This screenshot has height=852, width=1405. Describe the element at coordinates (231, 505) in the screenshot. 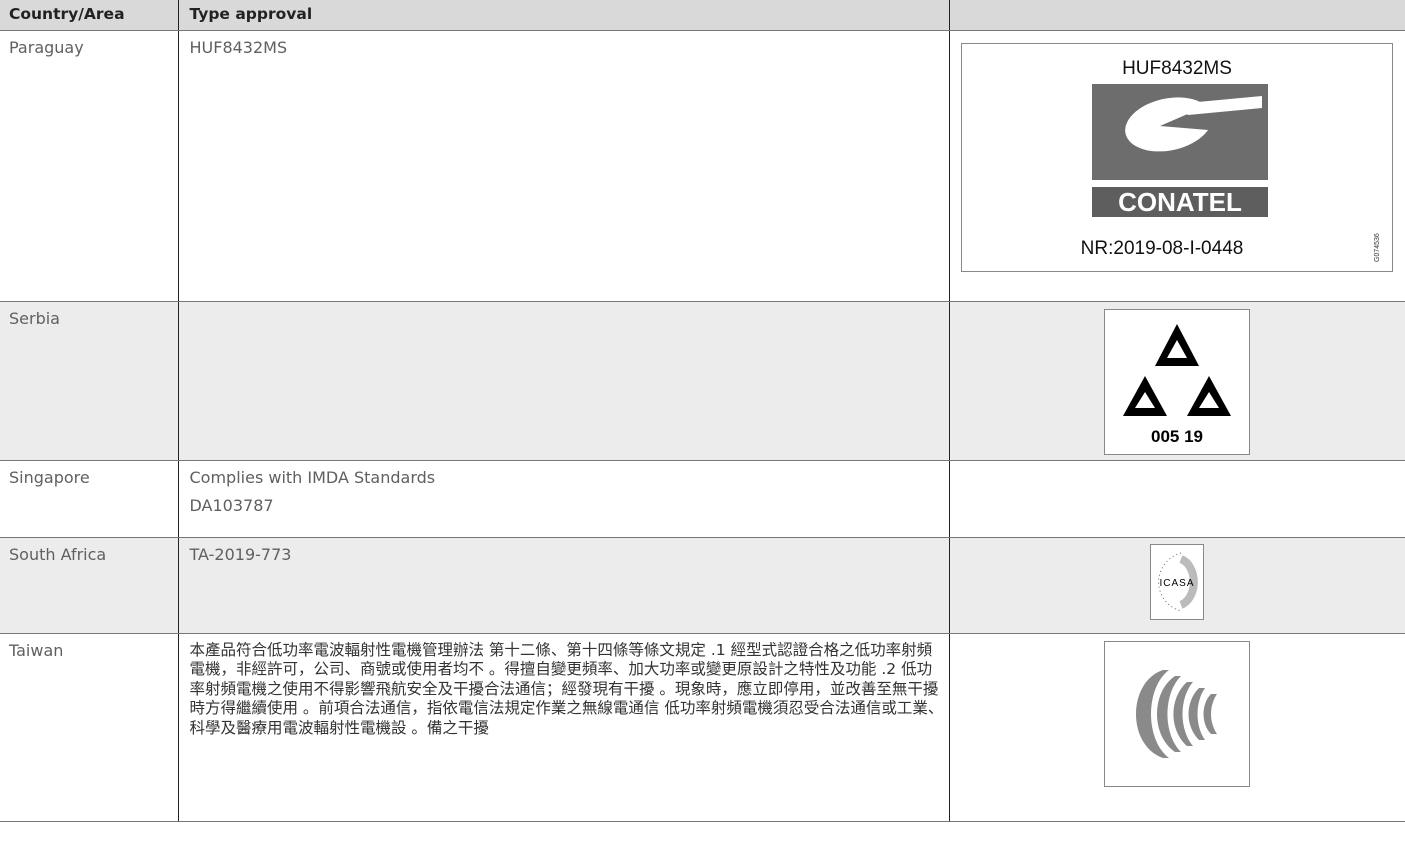

I see `singapore-line-2: DA103787` at that location.